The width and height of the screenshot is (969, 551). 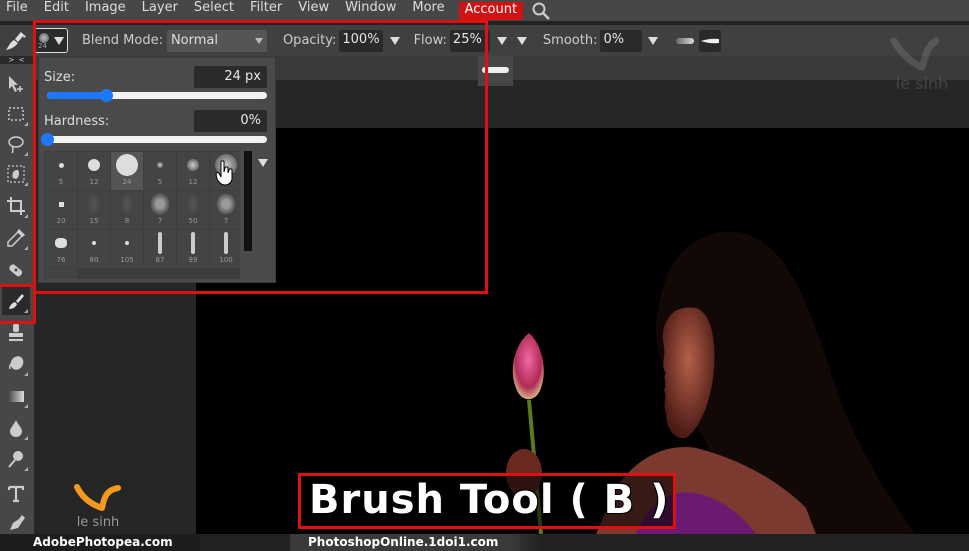 What do you see at coordinates (16, 428) in the screenshot?
I see `blur-tool` at bounding box center [16, 428].